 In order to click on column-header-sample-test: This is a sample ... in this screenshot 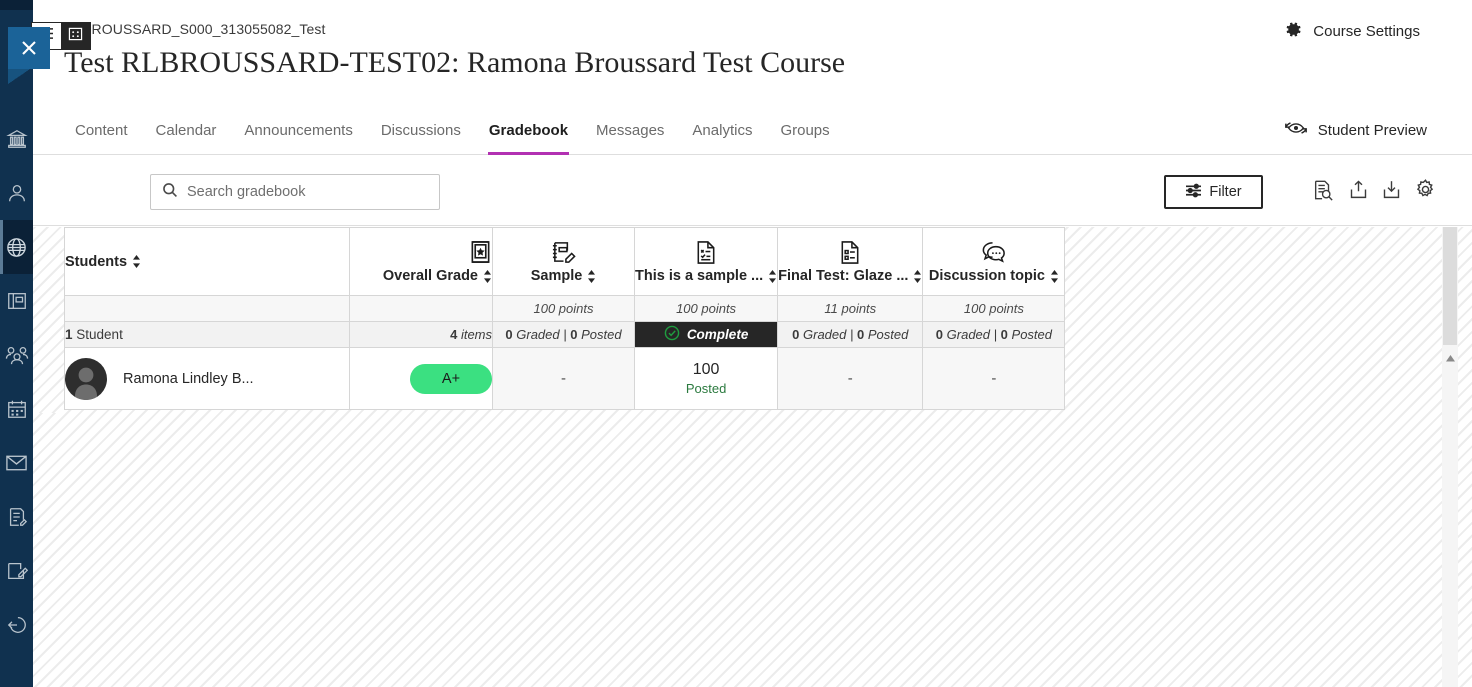, I will do `click(706, 261)`.